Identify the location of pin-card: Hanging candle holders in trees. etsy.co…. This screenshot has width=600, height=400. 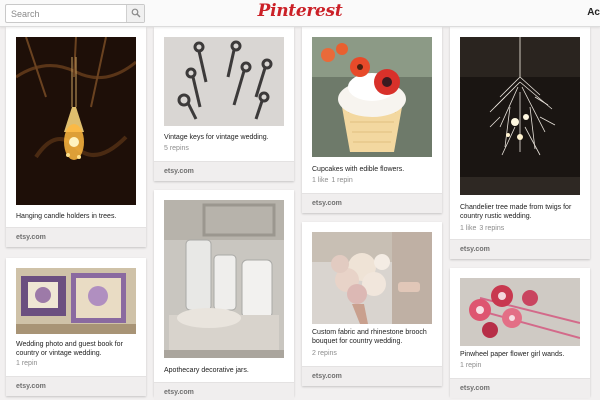
(76, 137).